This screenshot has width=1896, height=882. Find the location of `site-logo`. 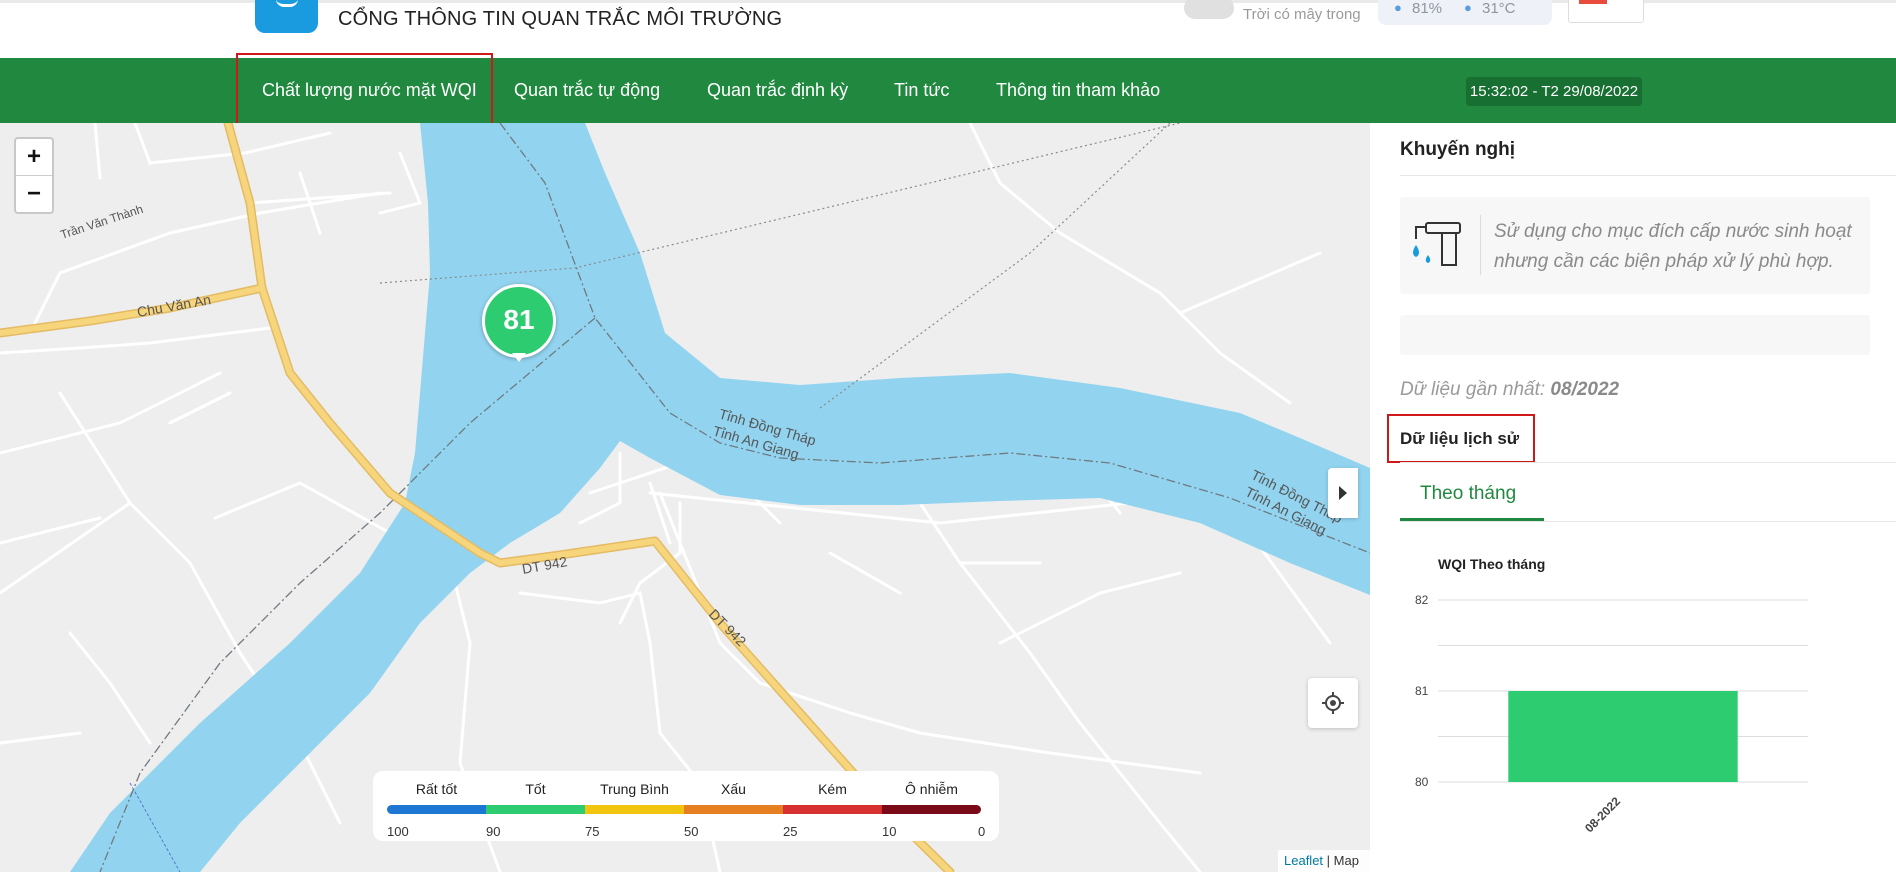

site-logo is located at coordinates (286, 16).